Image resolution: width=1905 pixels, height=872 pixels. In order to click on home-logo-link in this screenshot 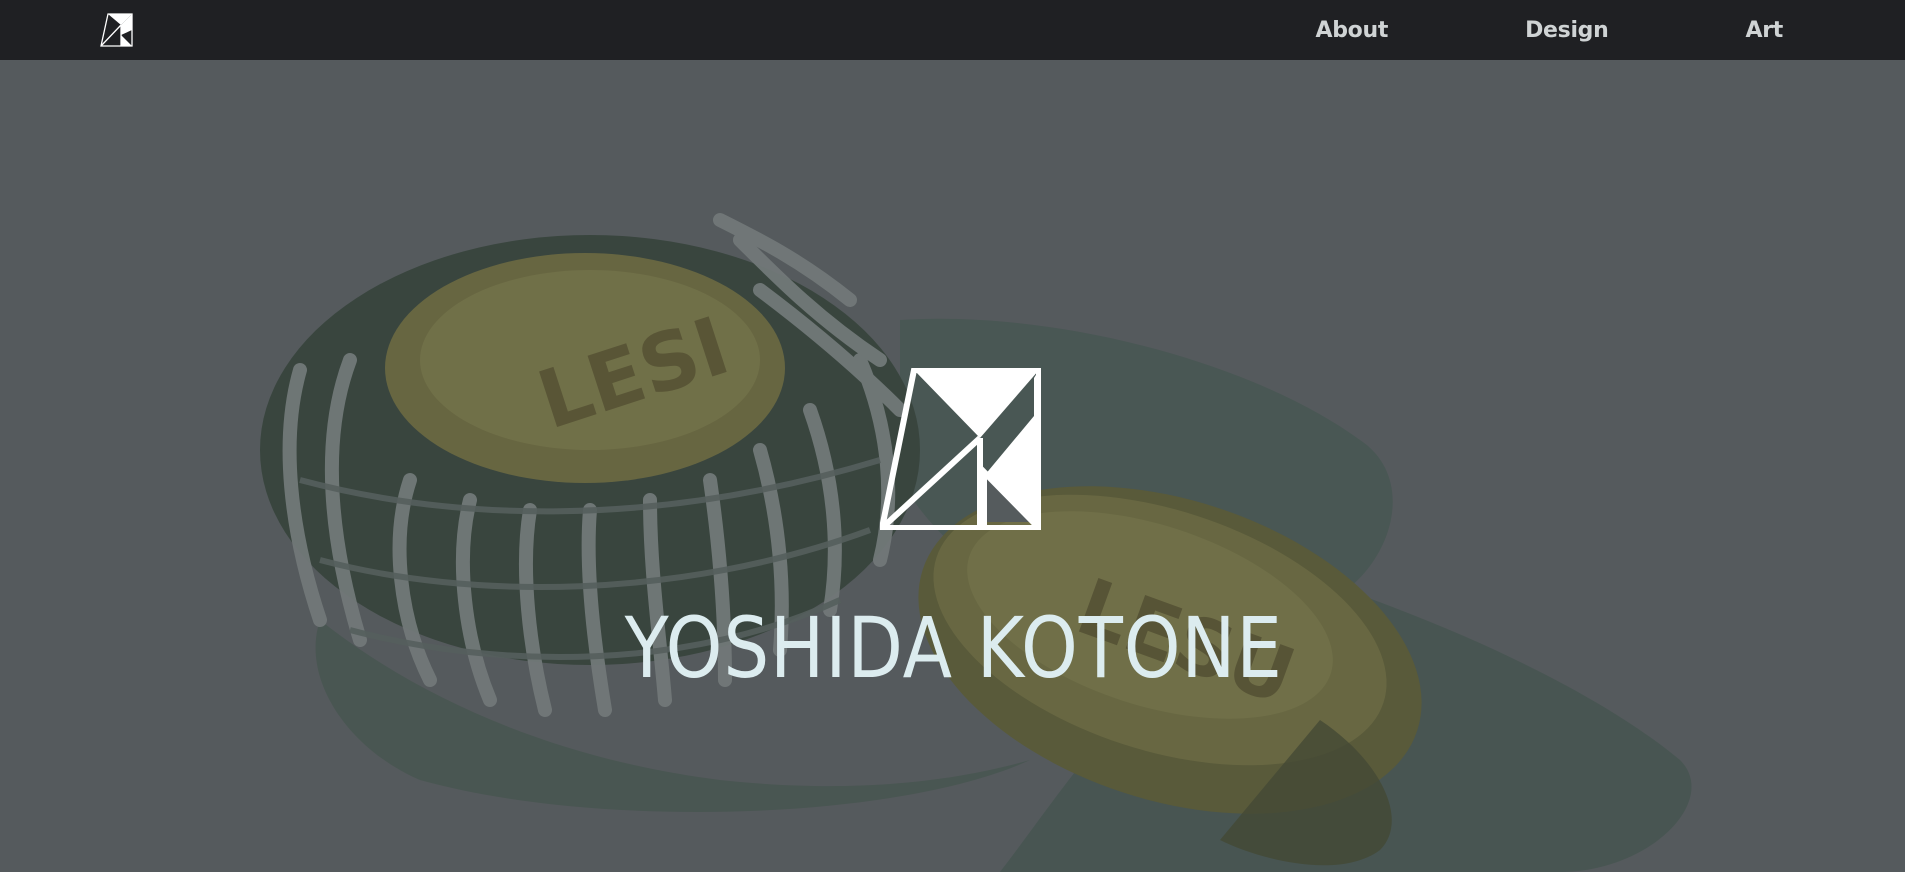, I will do `click(116, 30)`.